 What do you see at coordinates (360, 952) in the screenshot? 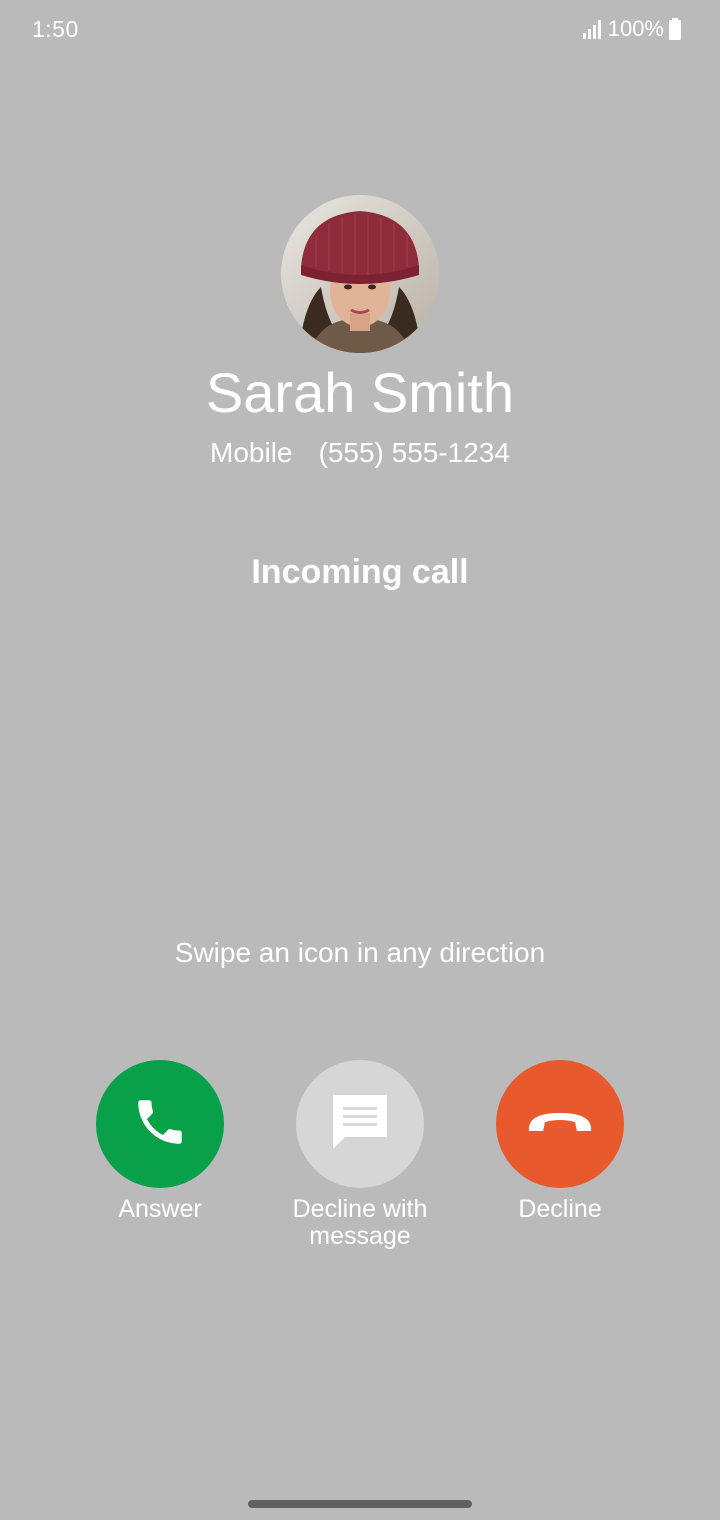
I see `swipe-hint: Swipe an icon in any direction` at bounding box center [360, 952].